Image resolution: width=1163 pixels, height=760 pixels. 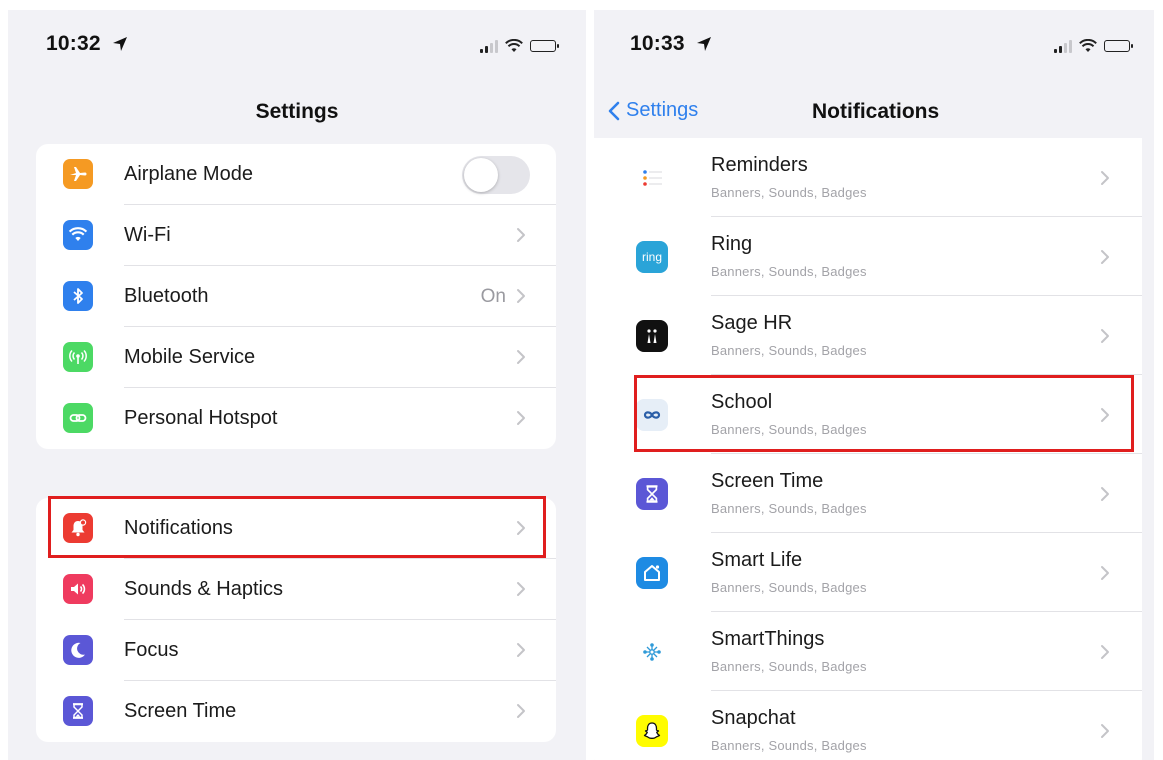 What do you see at coordinates (201, 418) in the screenshot?
I see `settings-row-label: Personal Hotspot` at bounding box center [201, 418].